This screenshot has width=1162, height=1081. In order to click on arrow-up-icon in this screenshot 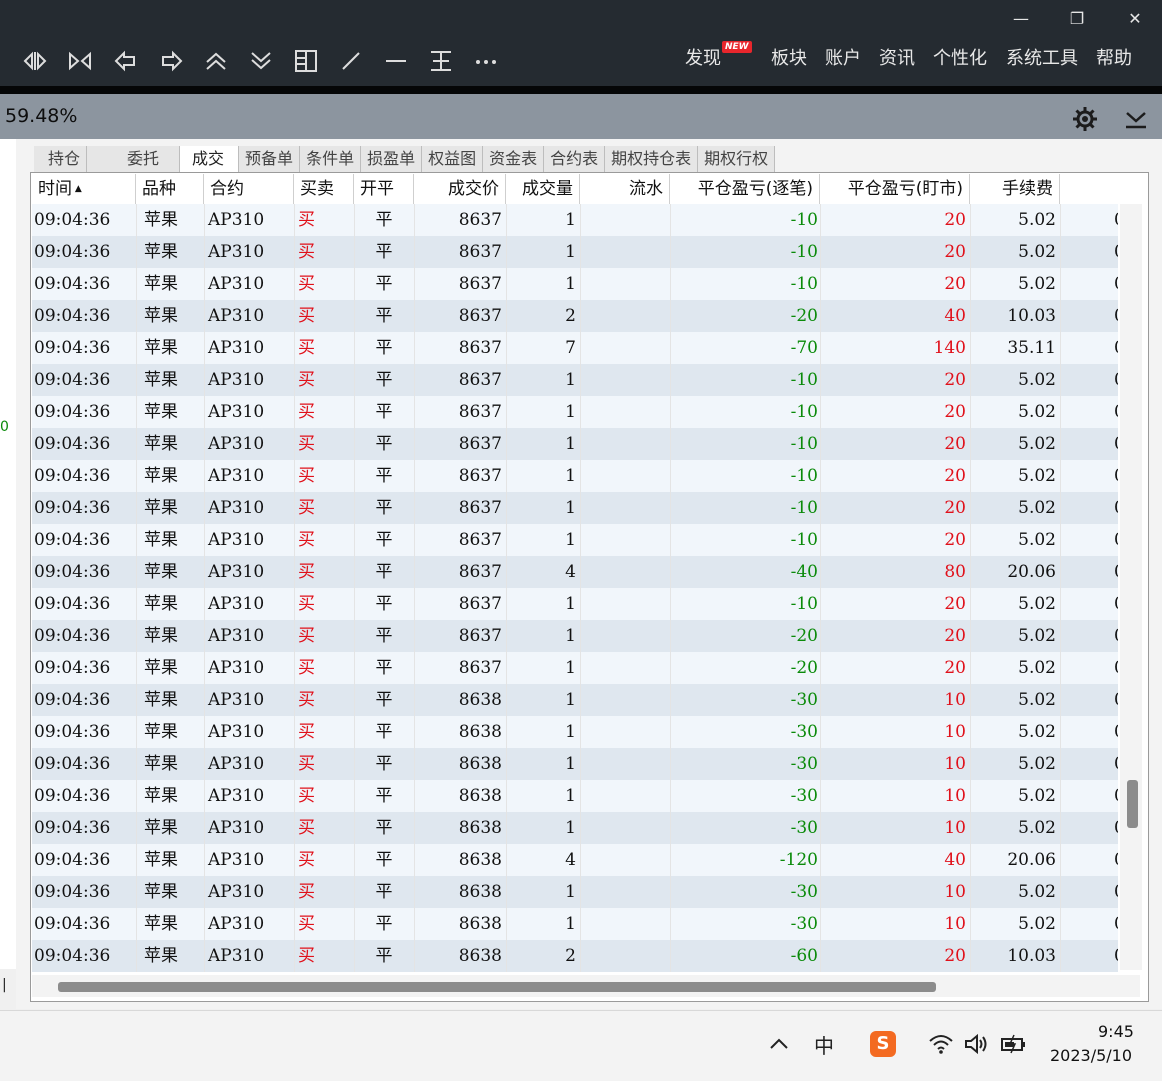, I will do `click(216, 61)`.